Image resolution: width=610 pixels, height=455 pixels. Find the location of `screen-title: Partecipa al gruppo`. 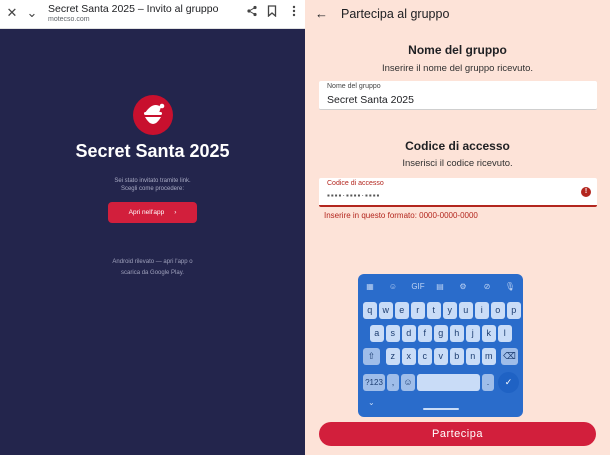

screen-title: Partecipa al gruppo is located at coordinates (395, 14).